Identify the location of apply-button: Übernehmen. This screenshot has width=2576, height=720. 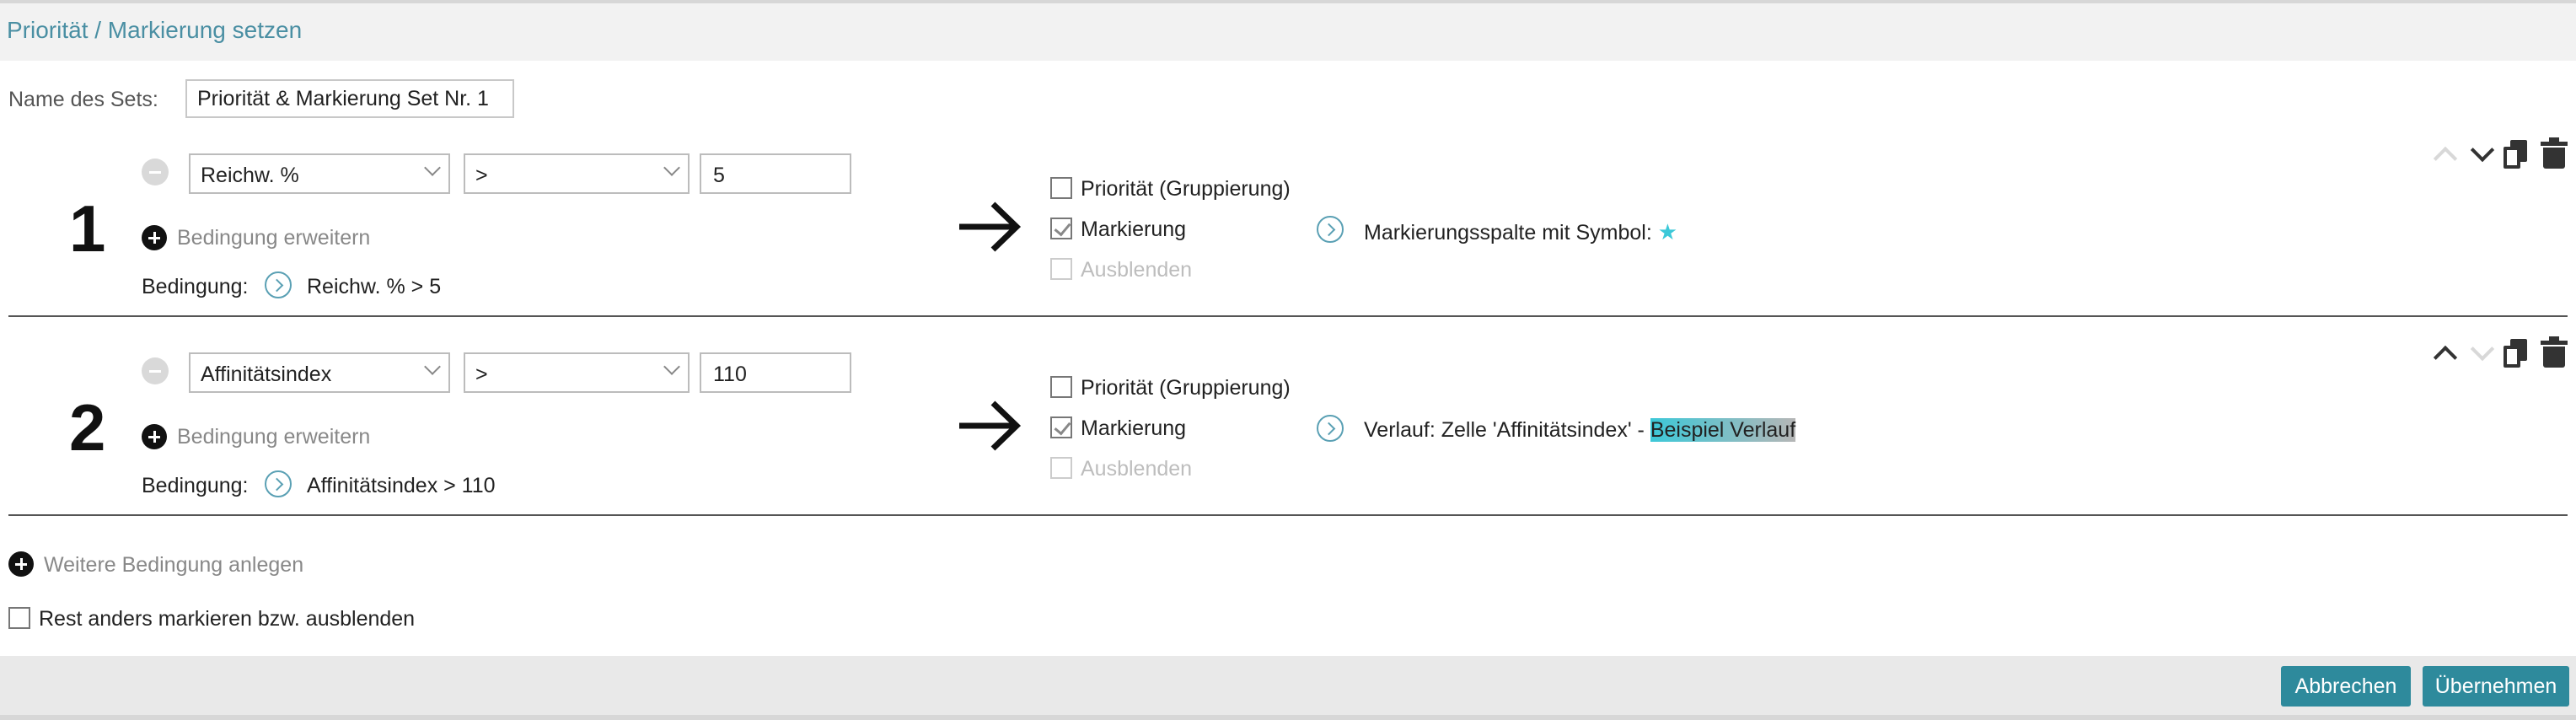
(2496, 686).